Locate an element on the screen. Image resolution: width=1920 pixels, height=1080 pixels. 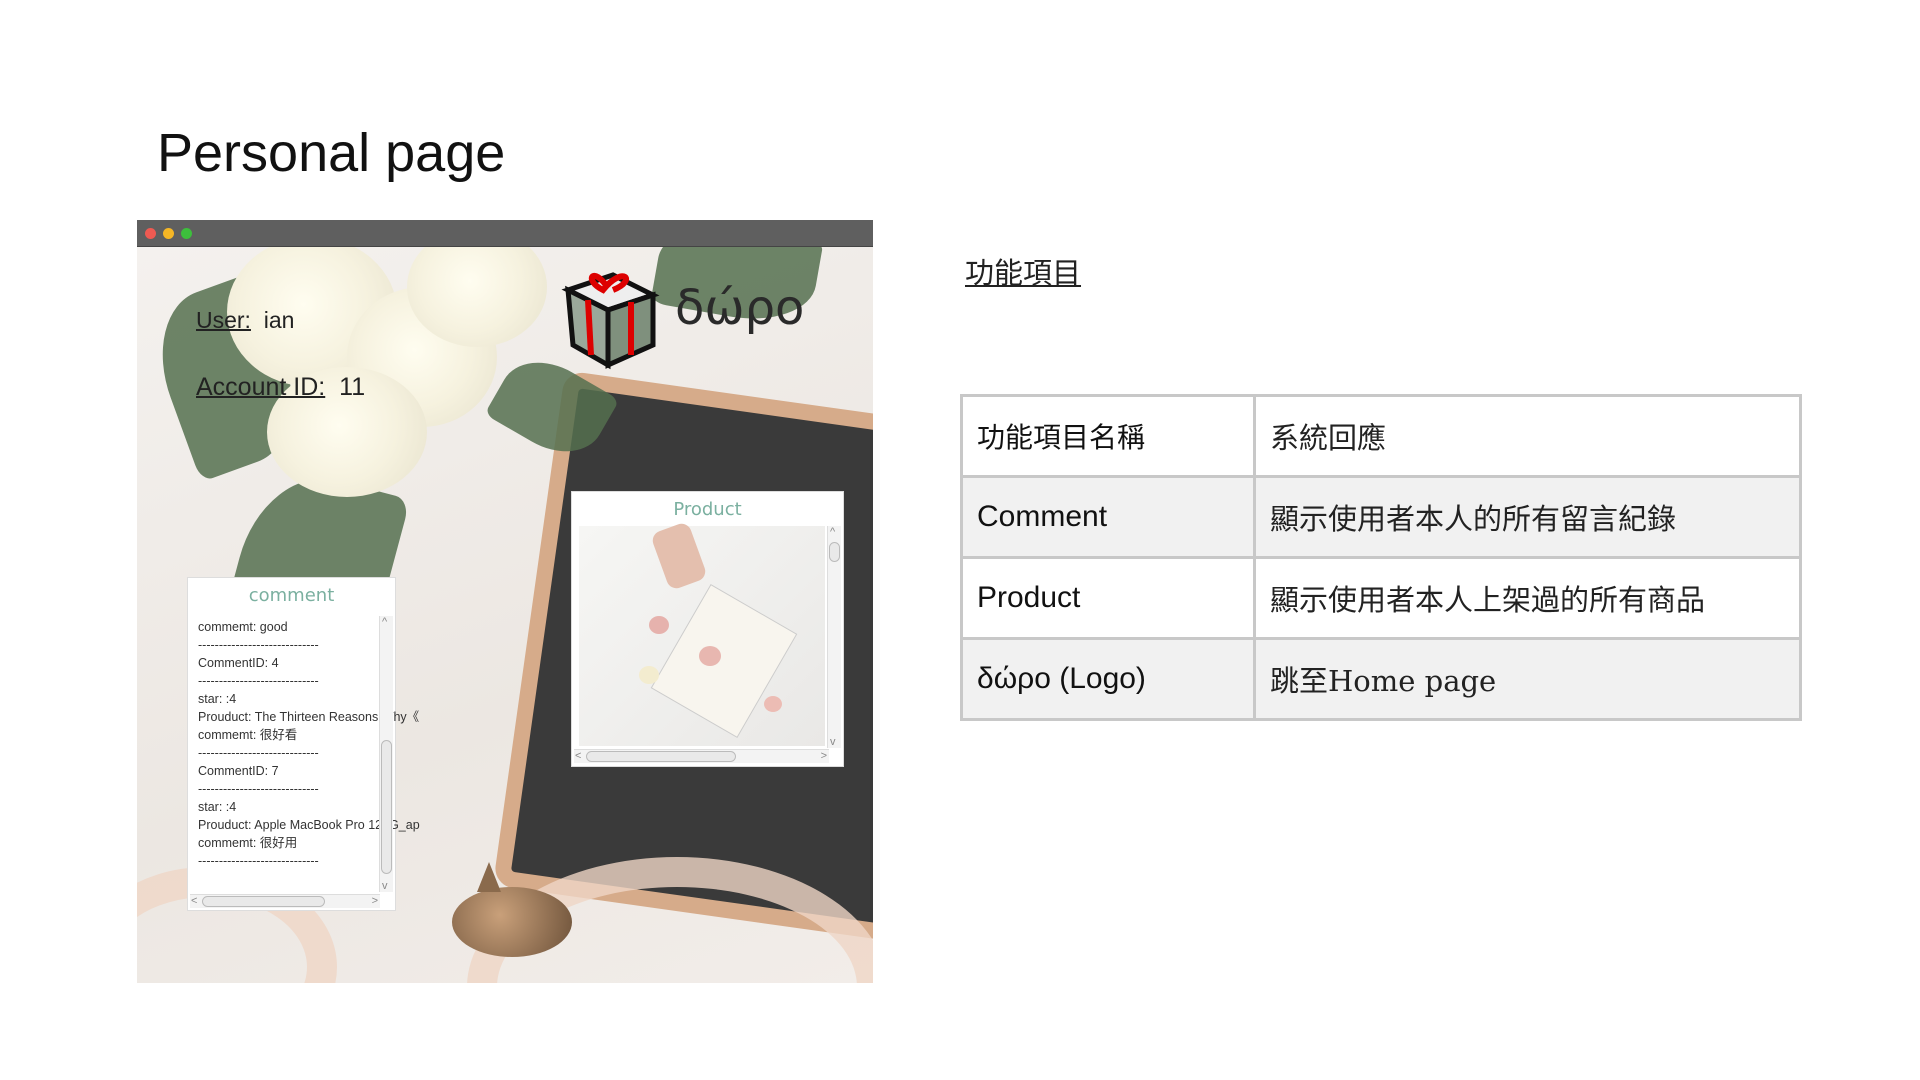
product-panel-title: Product is located at coordinates (707, 509).